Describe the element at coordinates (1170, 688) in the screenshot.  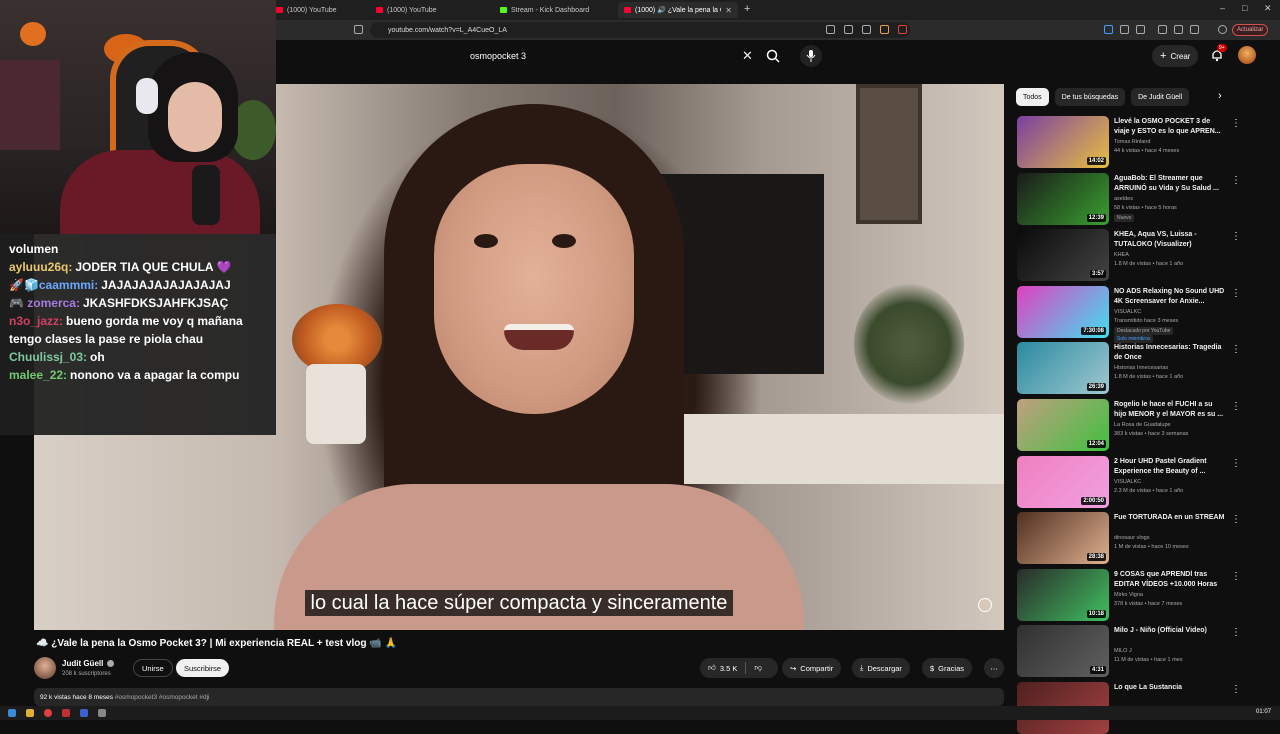
I see `recommended-title: Lo que La Sustancia` at that location.